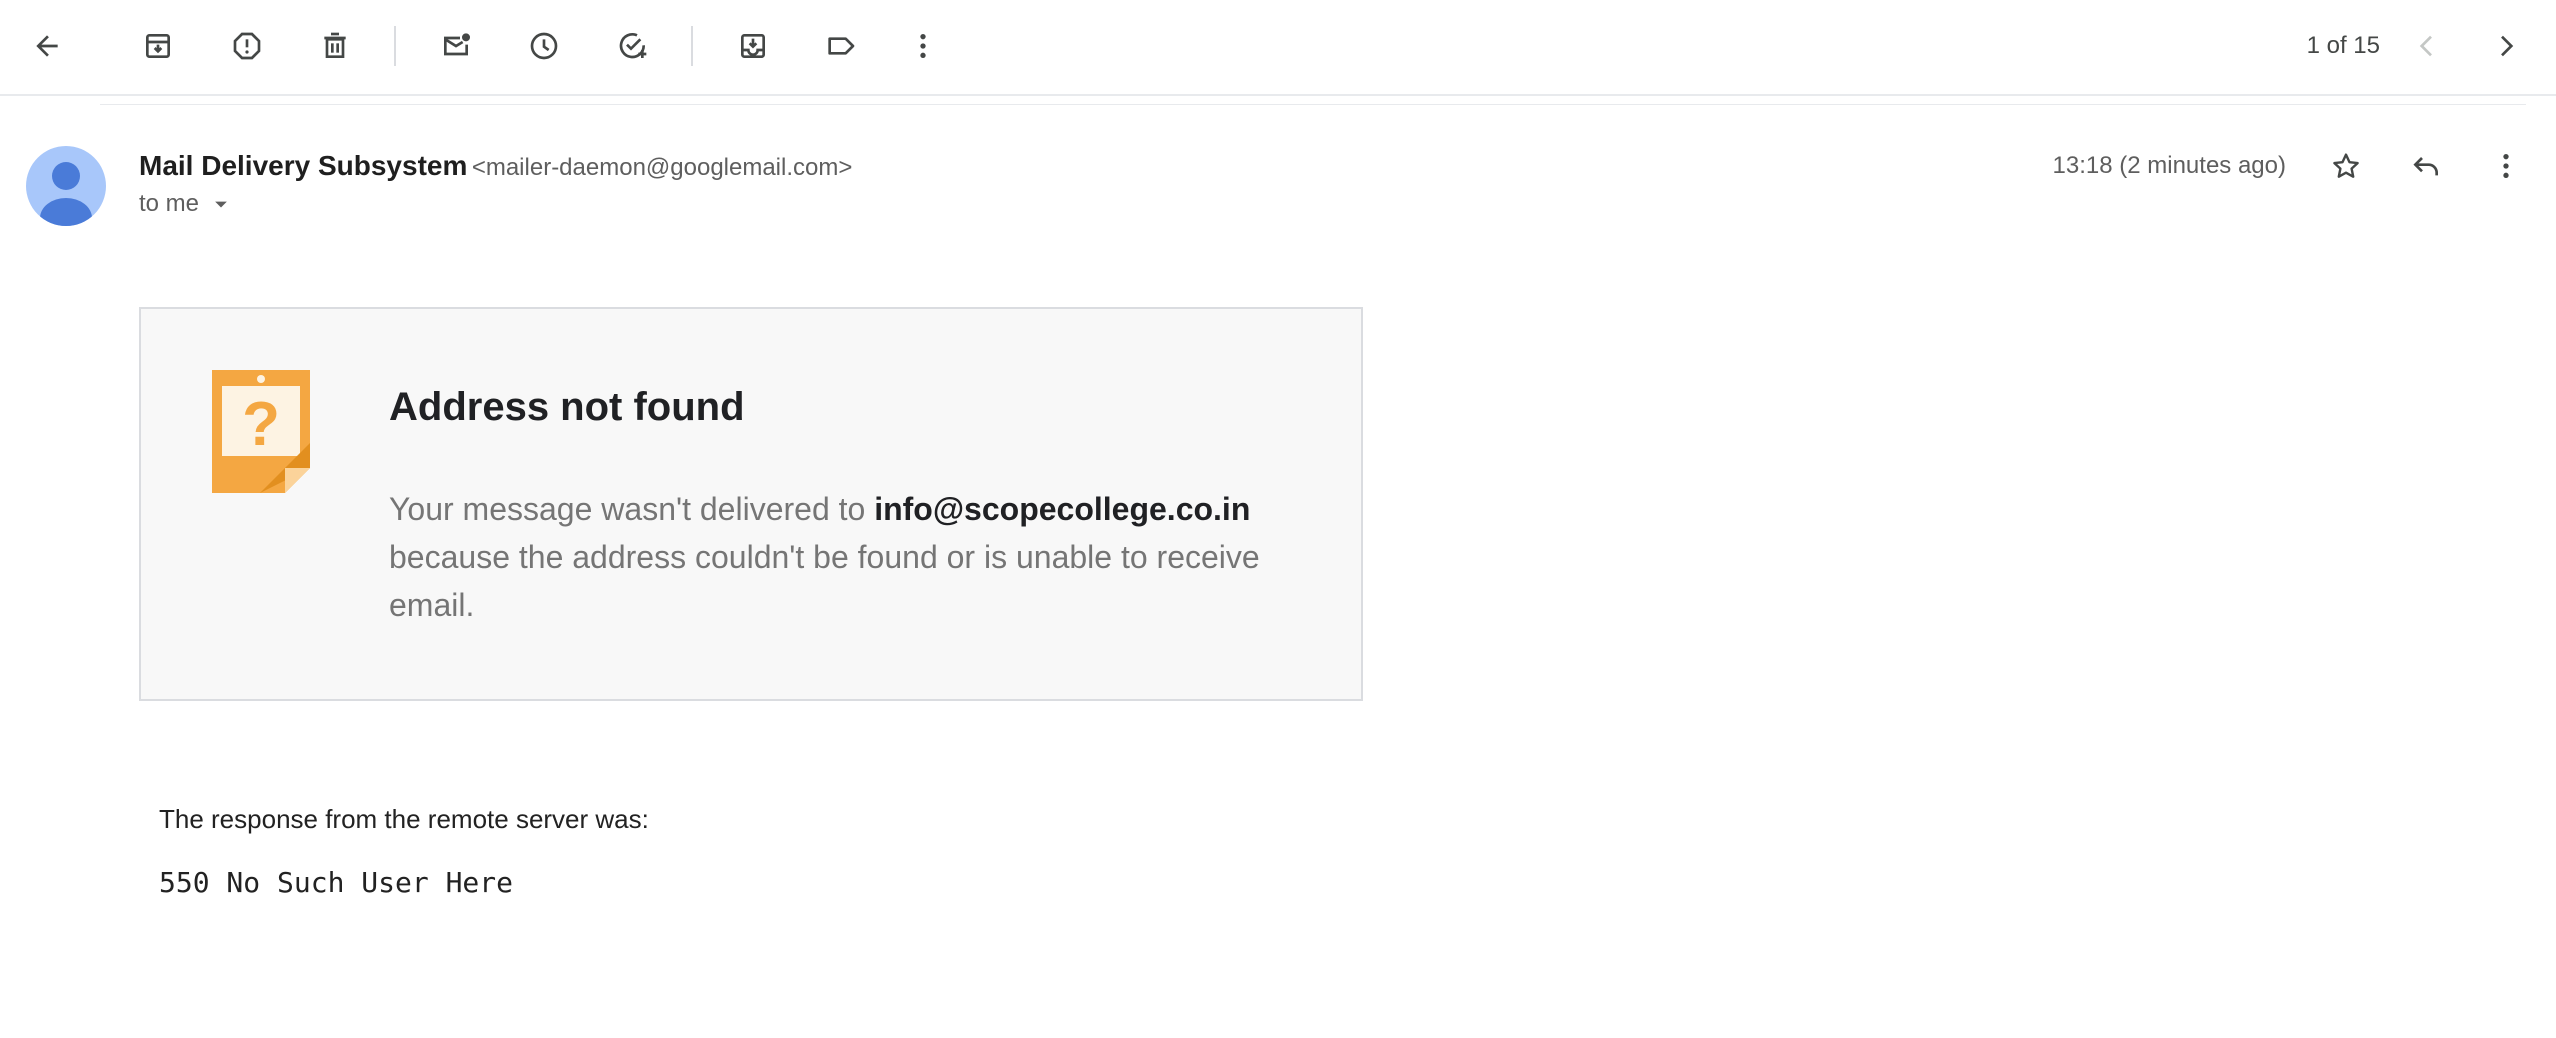 The image size is (2556, 1038). I want to click on star-button, so click(2346, 166).